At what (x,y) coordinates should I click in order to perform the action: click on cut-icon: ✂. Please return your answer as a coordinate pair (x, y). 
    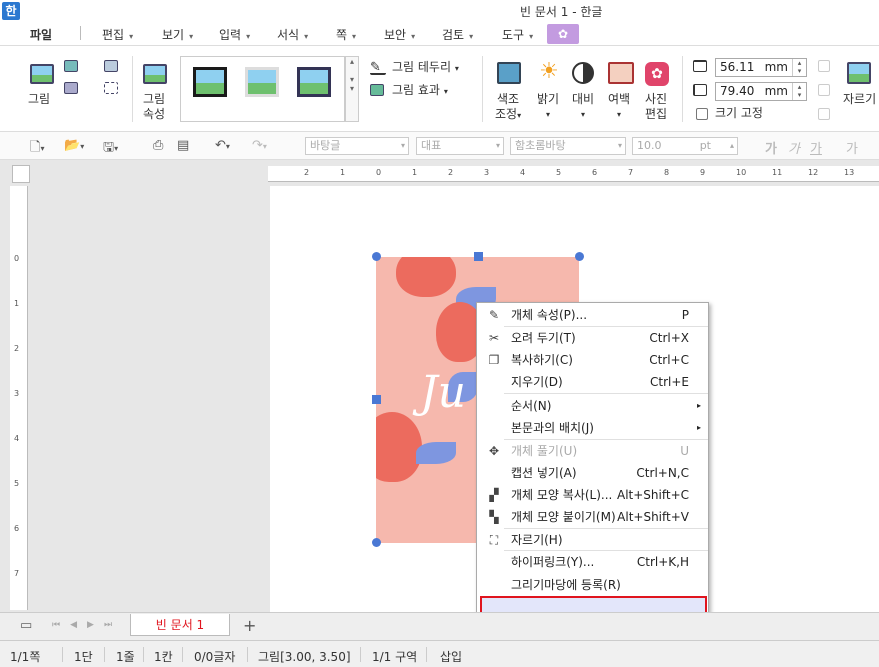
    Looking at the image, I should click on (494, 338).